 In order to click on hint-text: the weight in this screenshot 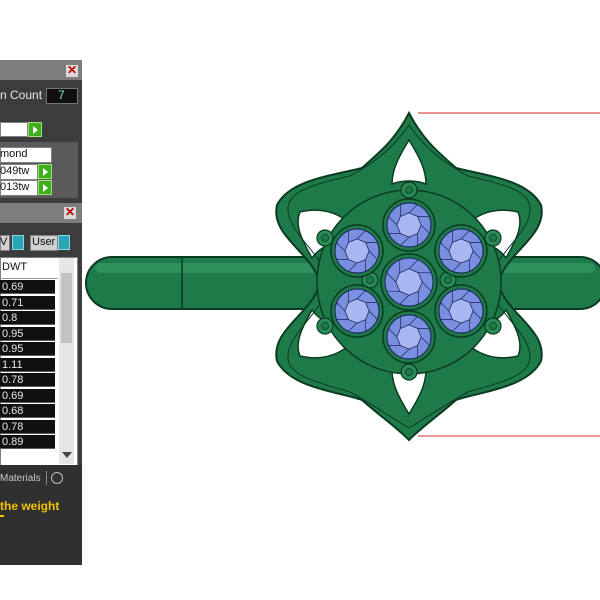, I will do `click(30, 506)`.